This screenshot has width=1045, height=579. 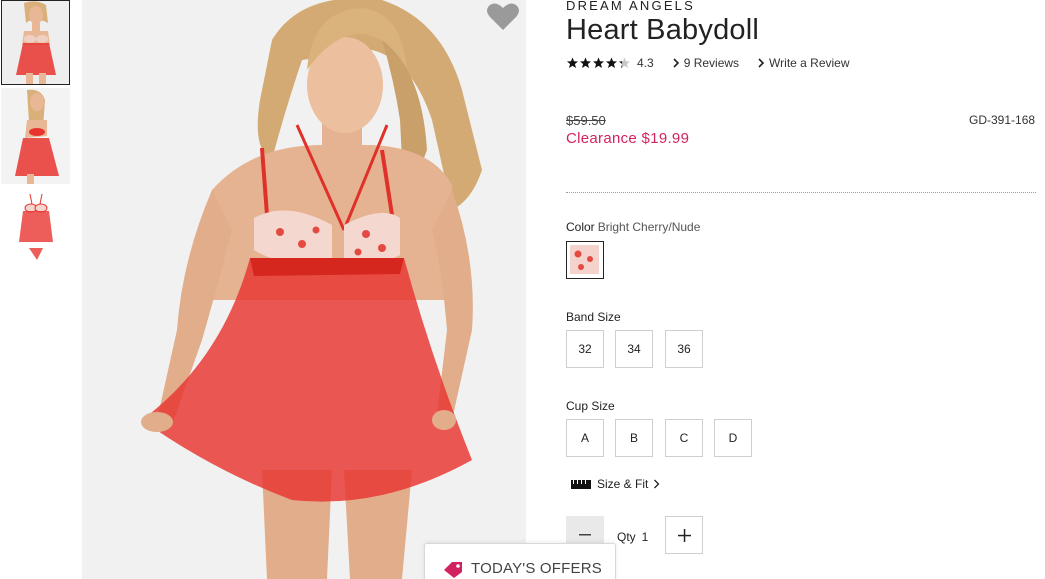 I want to click on section-divider, so click(x=801, y=192).